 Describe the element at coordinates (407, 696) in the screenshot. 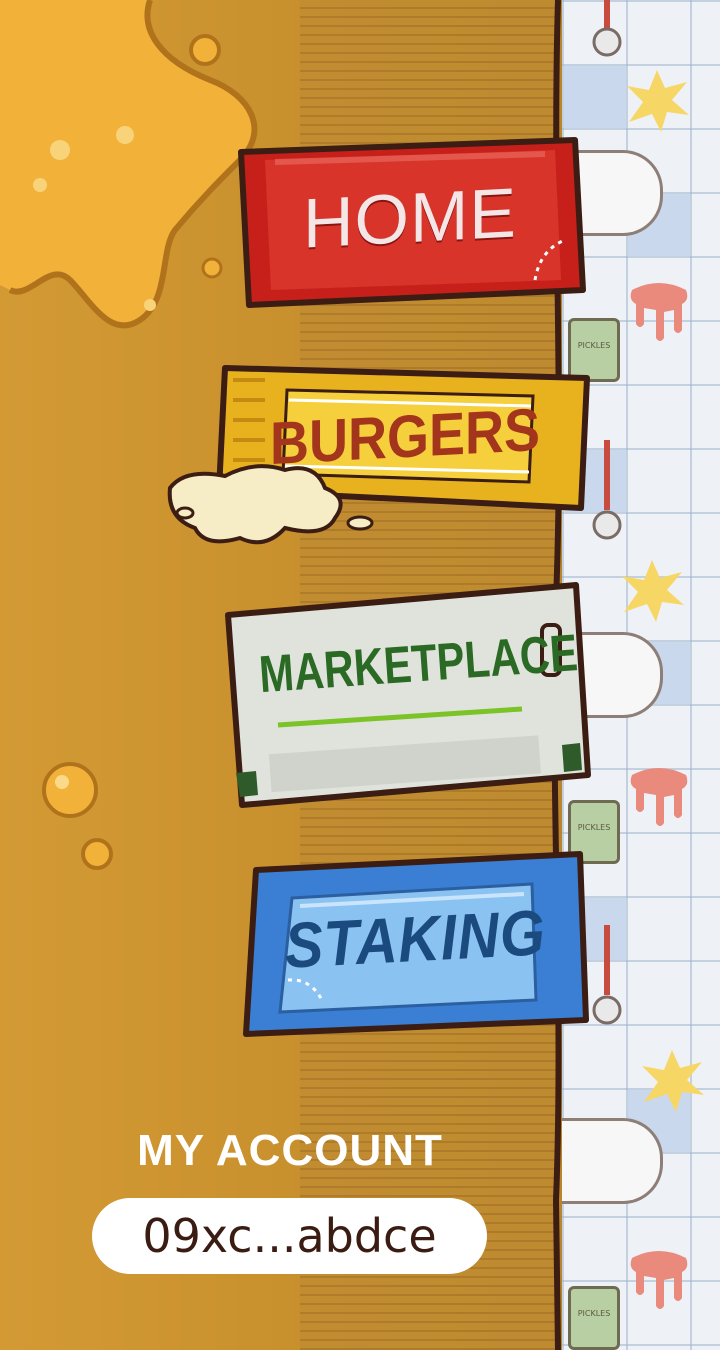

I see `nav-marketplace-button: MARKETPLACE` at that location.